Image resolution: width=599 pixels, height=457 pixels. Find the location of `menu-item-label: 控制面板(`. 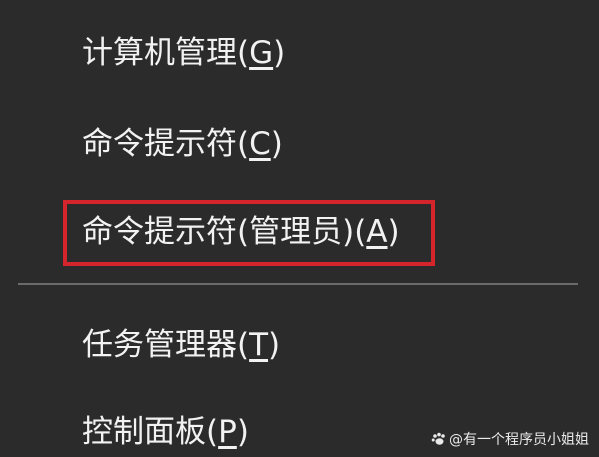

menu-item-label: 控制面板( is located at coordinates (150, 432).